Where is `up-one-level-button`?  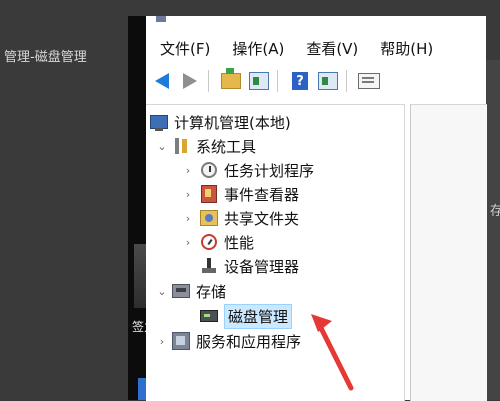
up-one-level-button is located at coordinates (231, 80).